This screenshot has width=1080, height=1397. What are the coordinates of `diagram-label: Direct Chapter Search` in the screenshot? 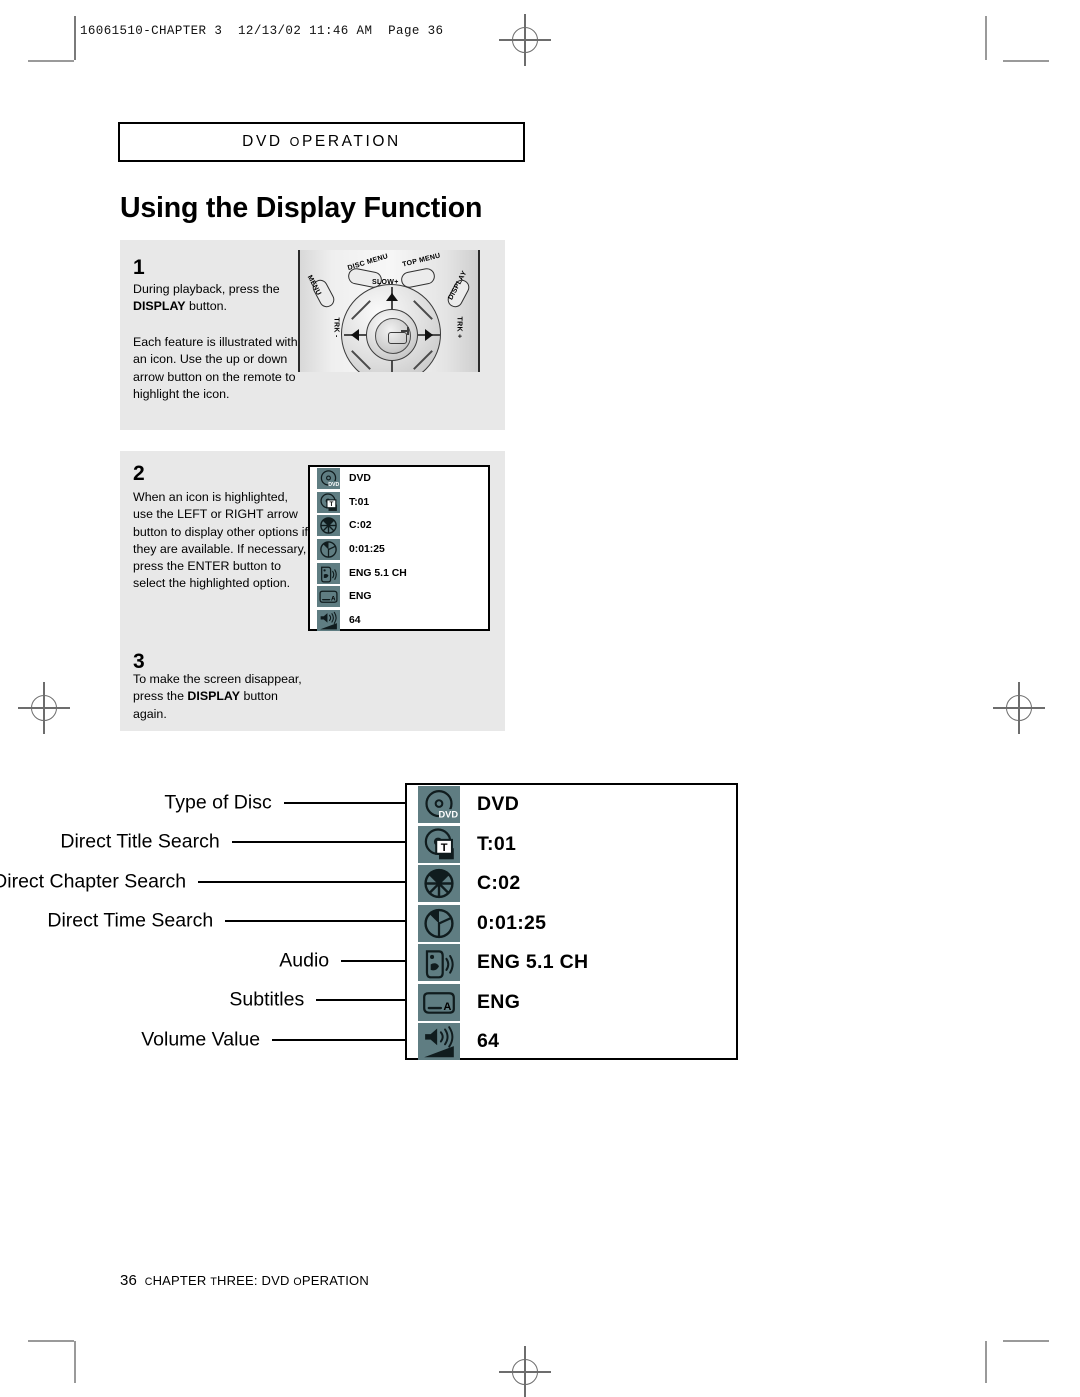 It's located at (93, 881).